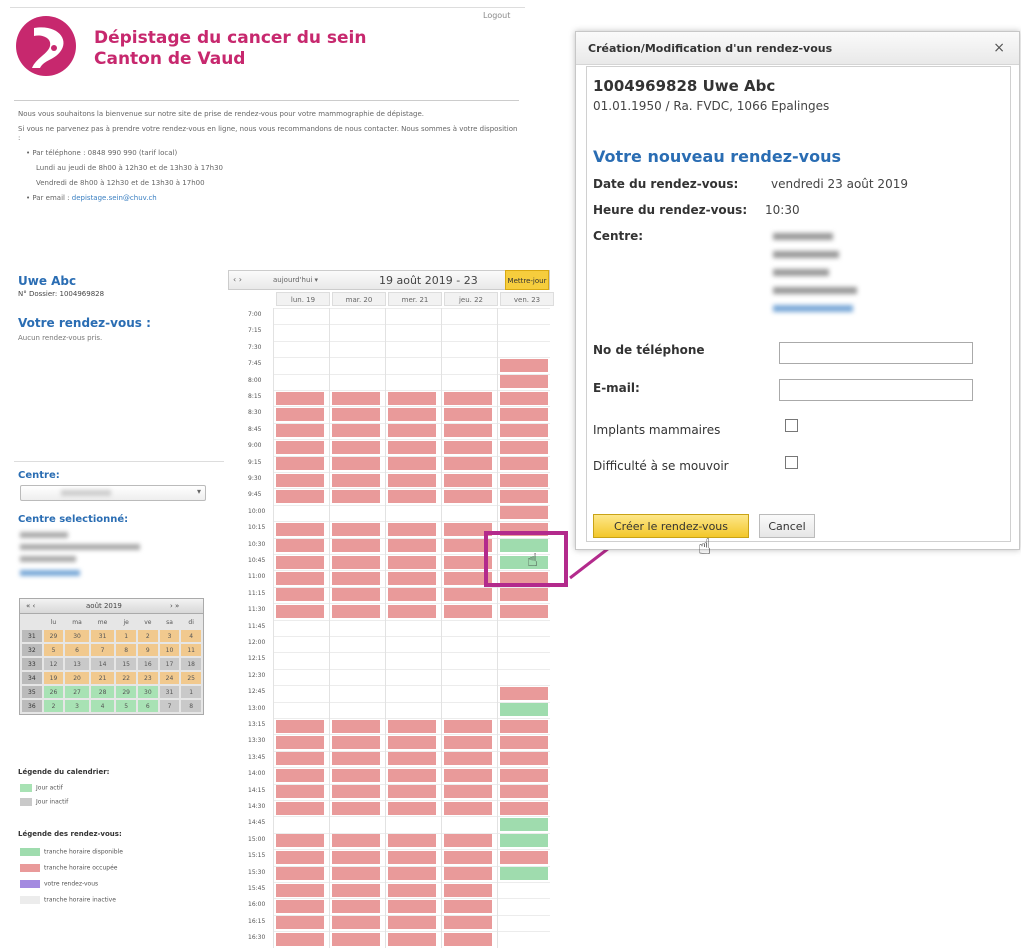  I want to click on cancel-button: Cancel, so click(787, 526).